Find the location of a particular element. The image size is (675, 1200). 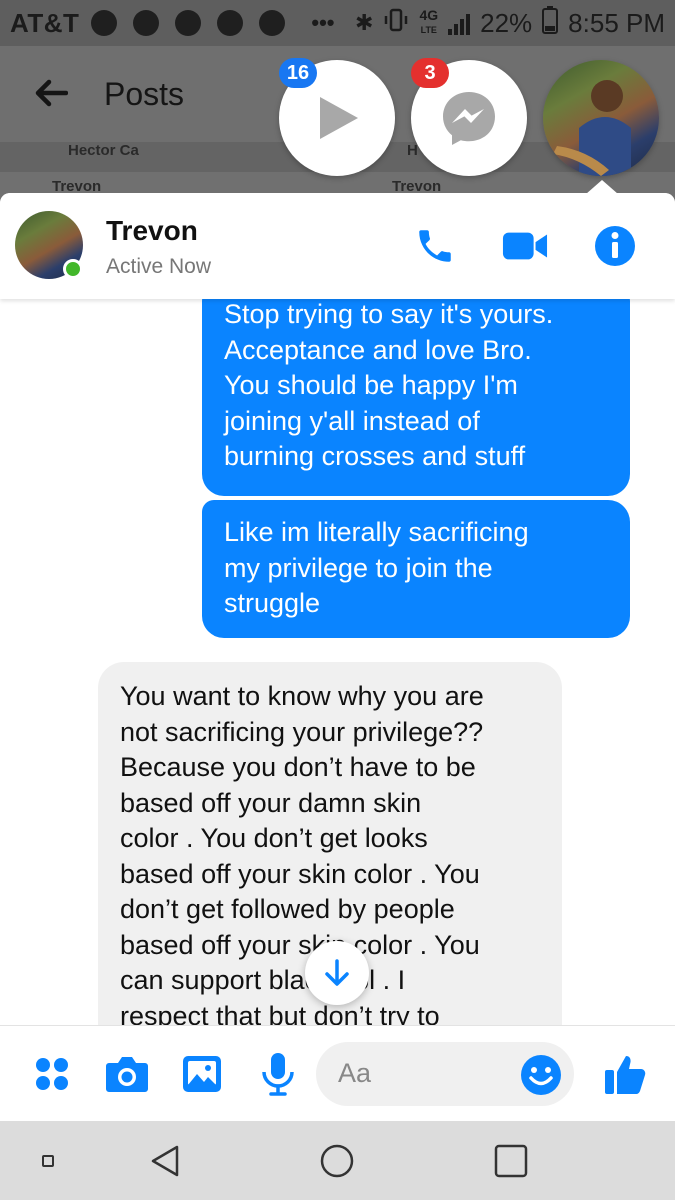

message-line: my privilege to join the is located at coordinates (358, 567).